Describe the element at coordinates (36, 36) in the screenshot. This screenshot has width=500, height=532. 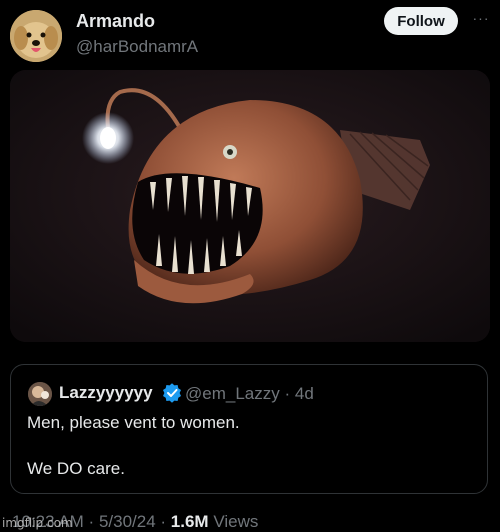
I see `author-avatar` at that location.